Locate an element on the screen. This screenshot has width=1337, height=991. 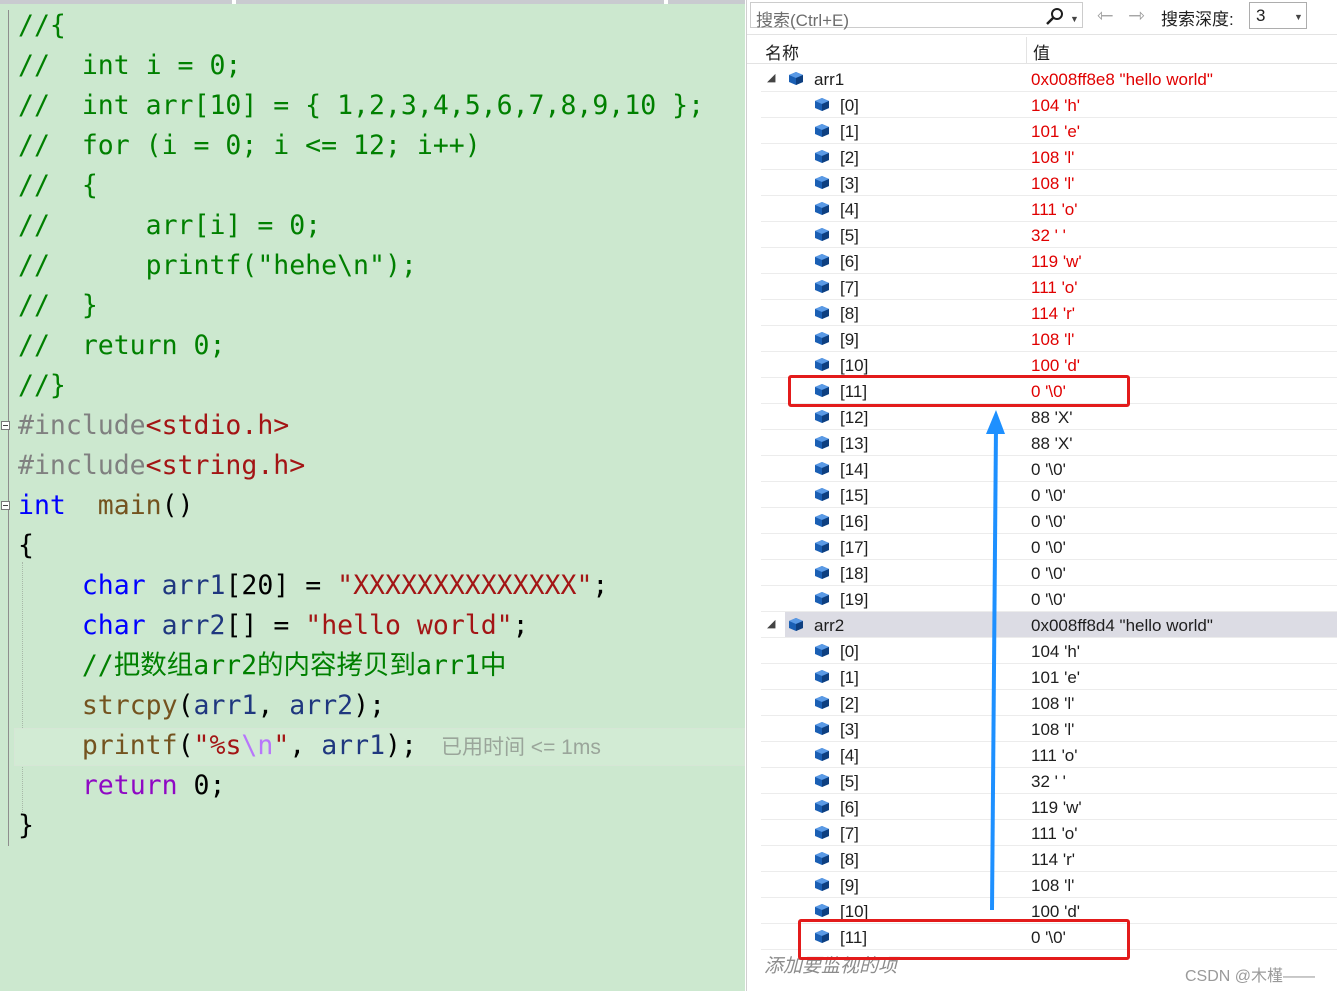
watch-row-element: [19] 0 '\0' is located at coordinates (1042, 599).